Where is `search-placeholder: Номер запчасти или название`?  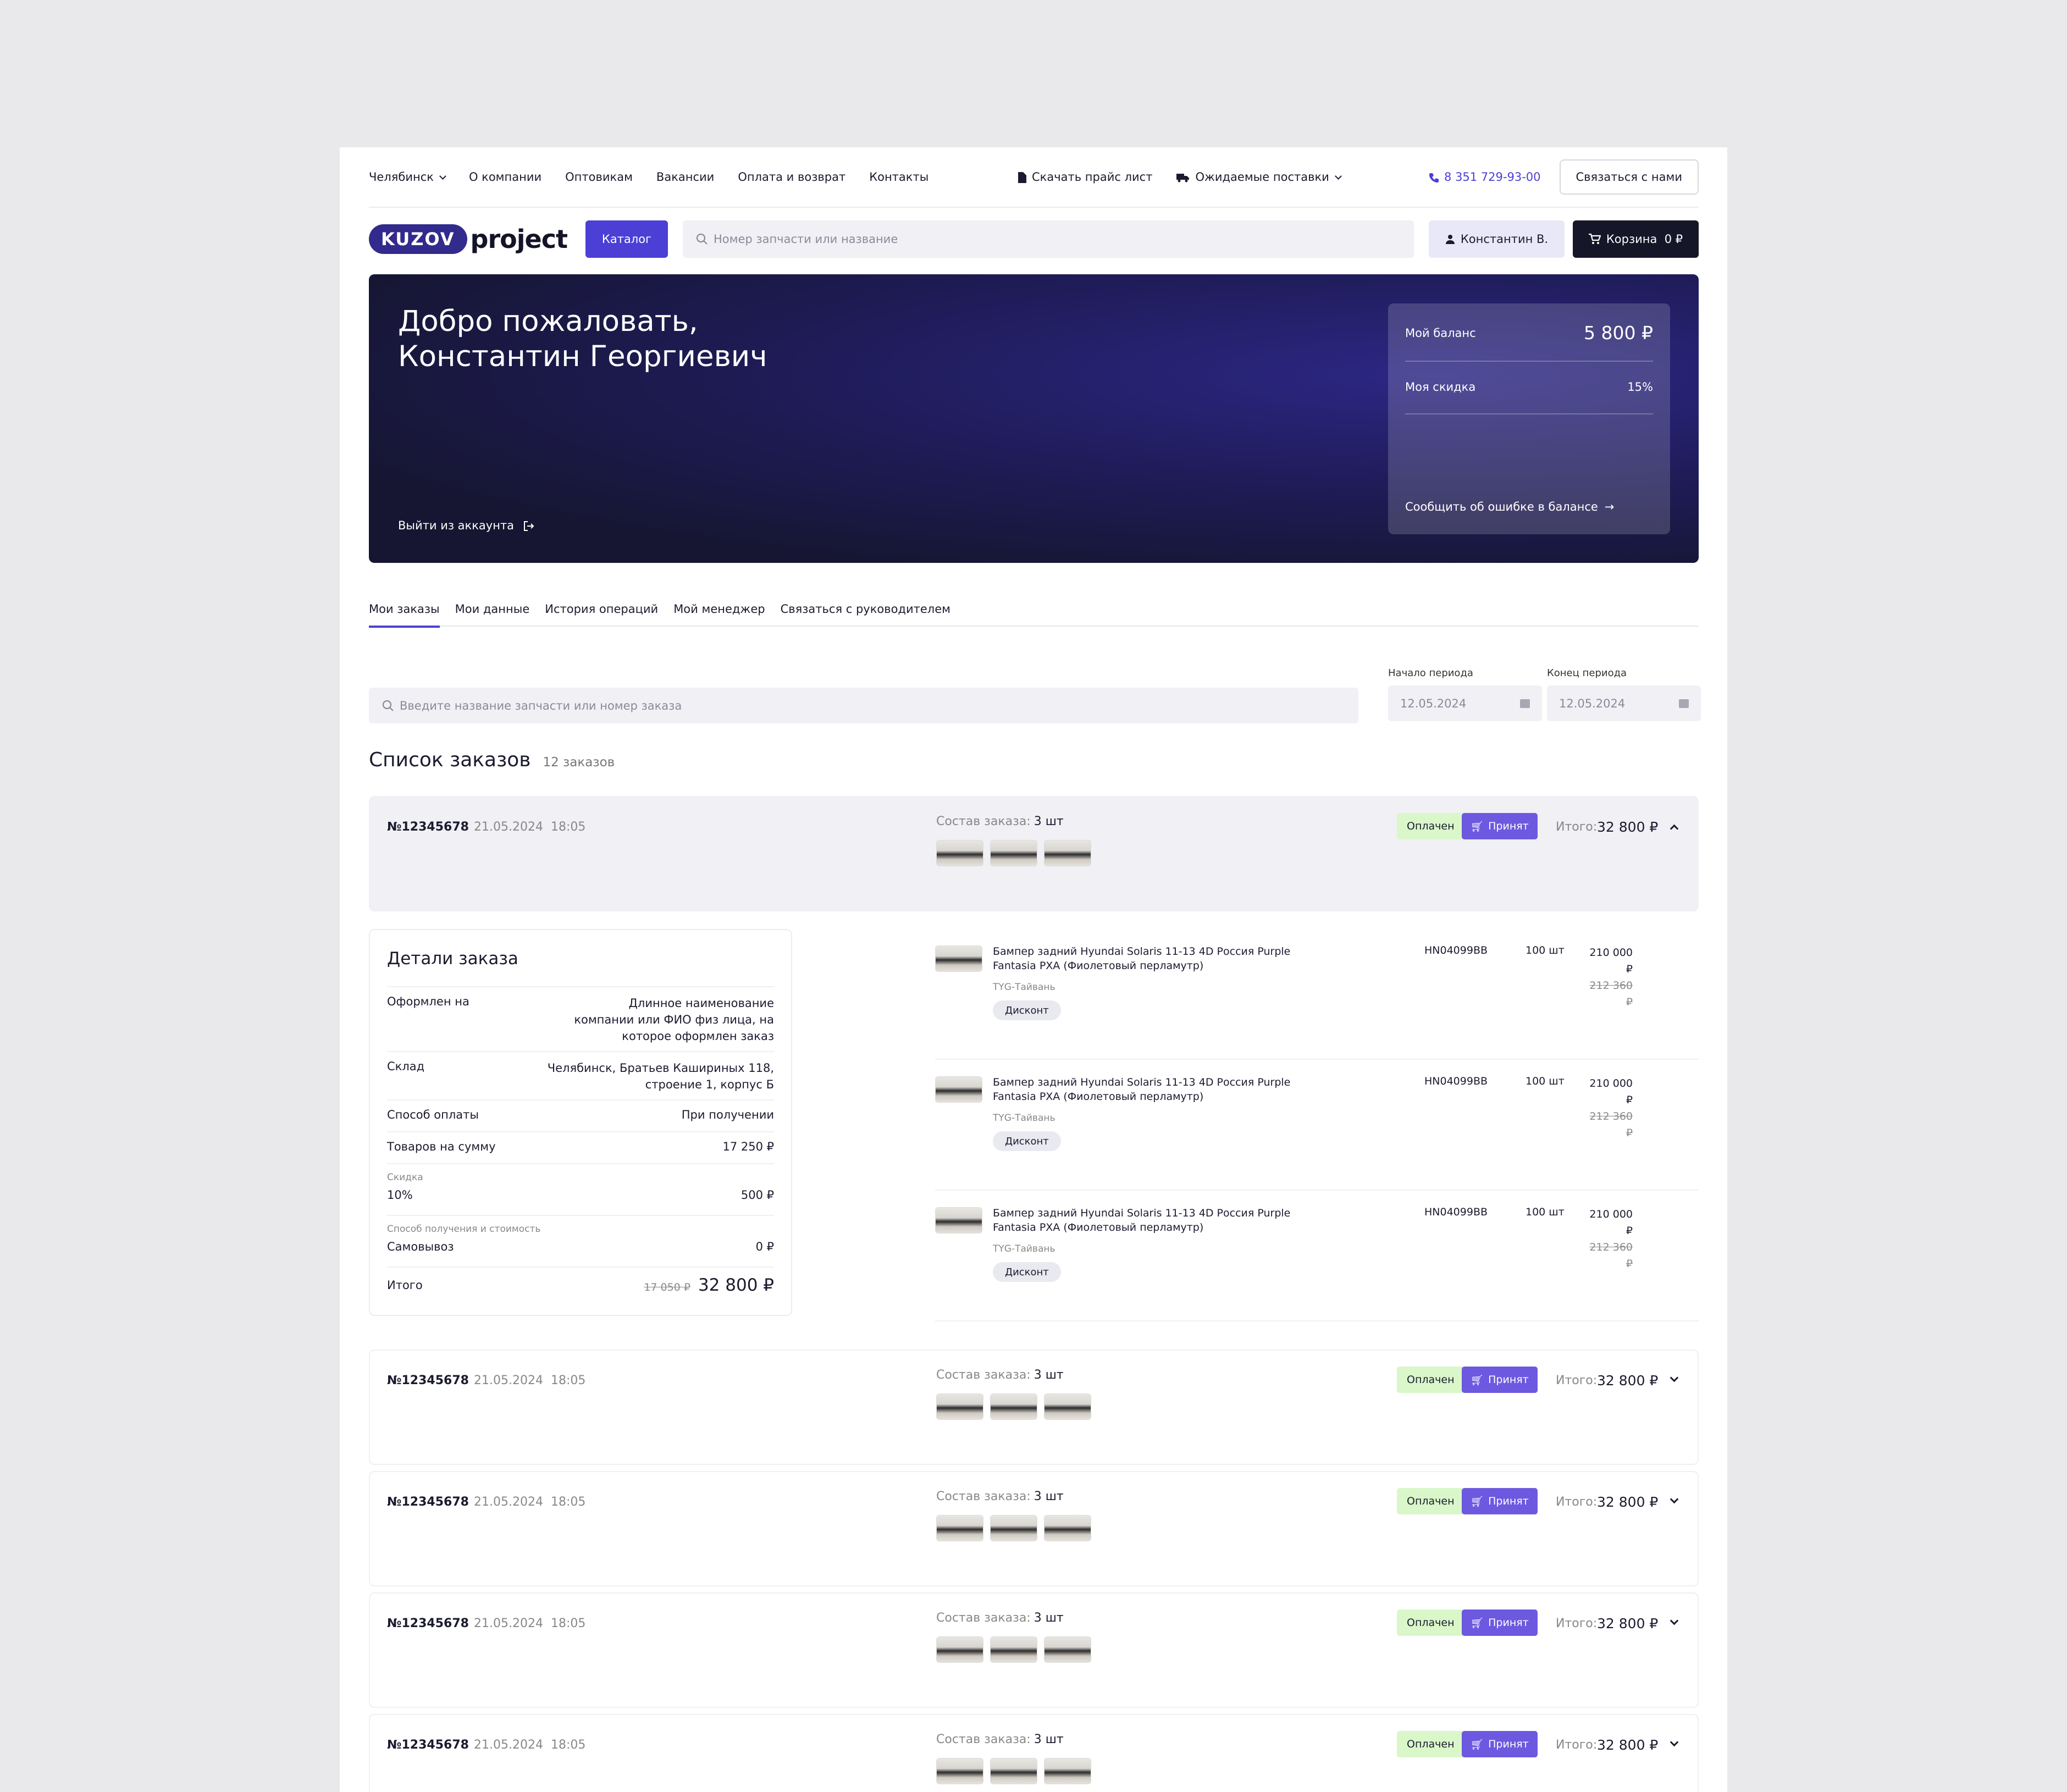
search-placeholder: Номер запчасти или название is located at coordinates (806, 240).